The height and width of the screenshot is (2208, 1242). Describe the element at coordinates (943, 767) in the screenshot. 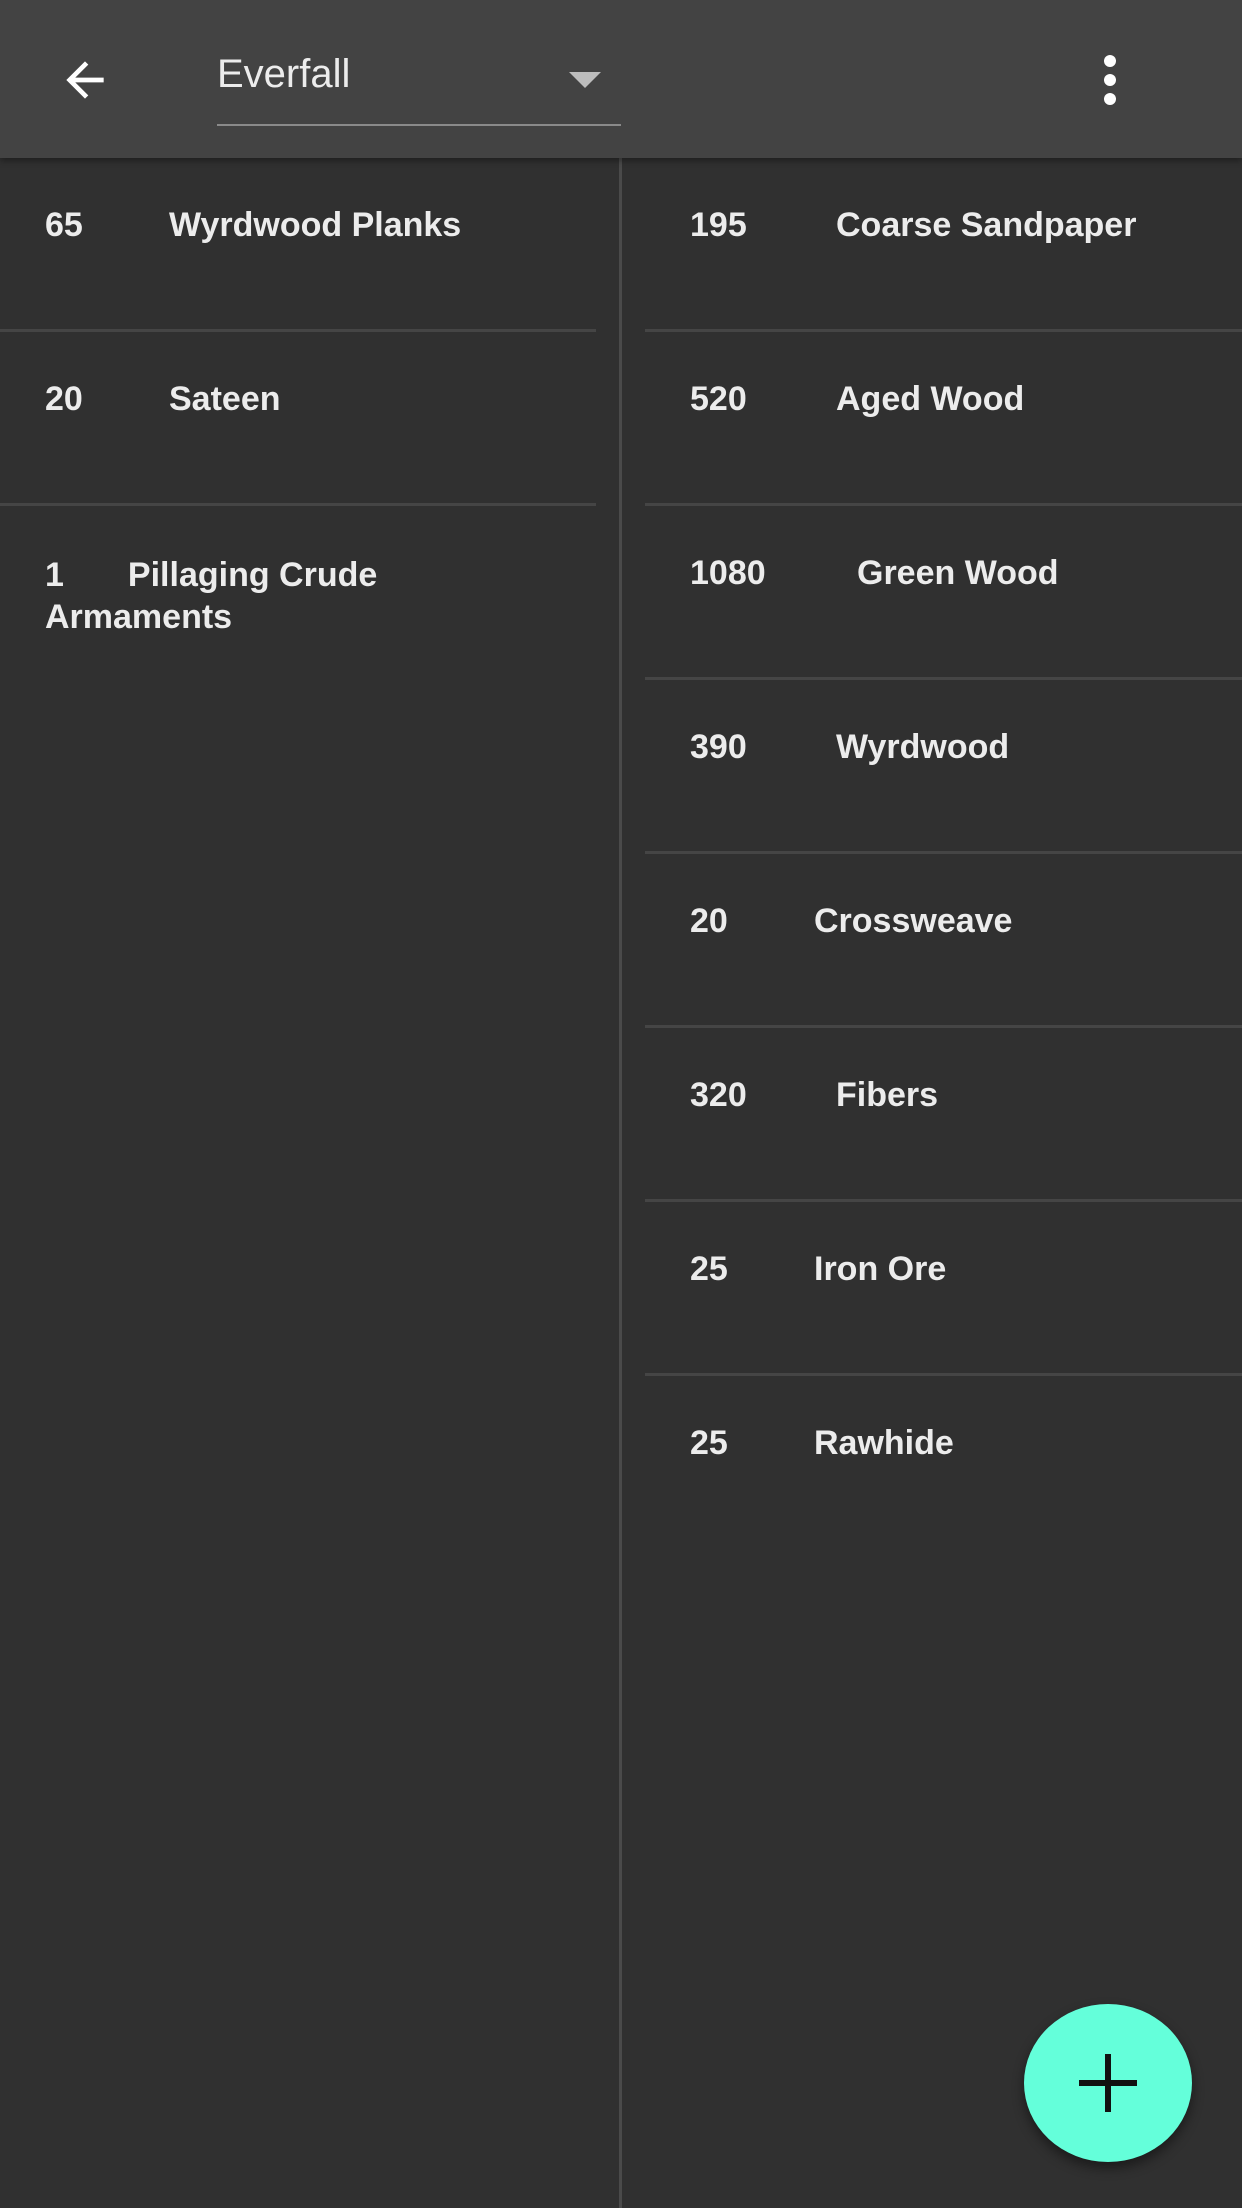

I see `list-item: 390 Wyrdwood` at that location.